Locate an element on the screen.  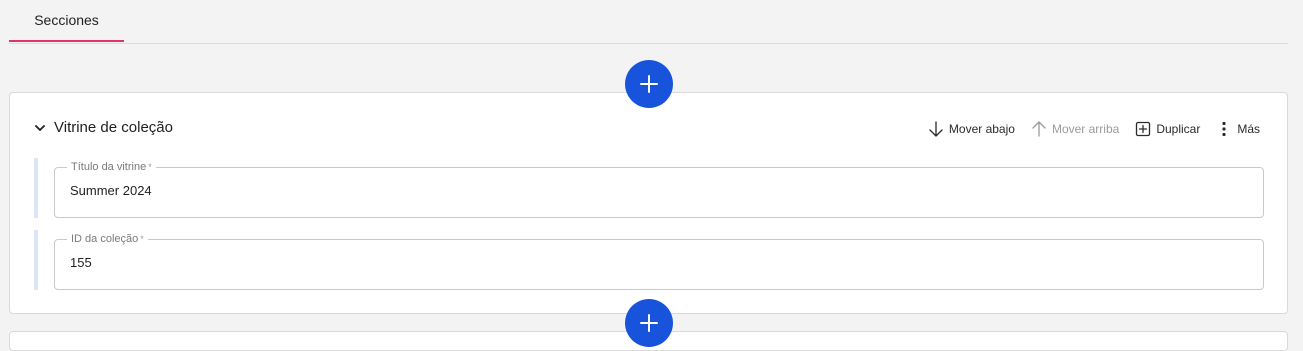
showcase-title-label: Título da vitrine * is located at coordinates (111, 167).